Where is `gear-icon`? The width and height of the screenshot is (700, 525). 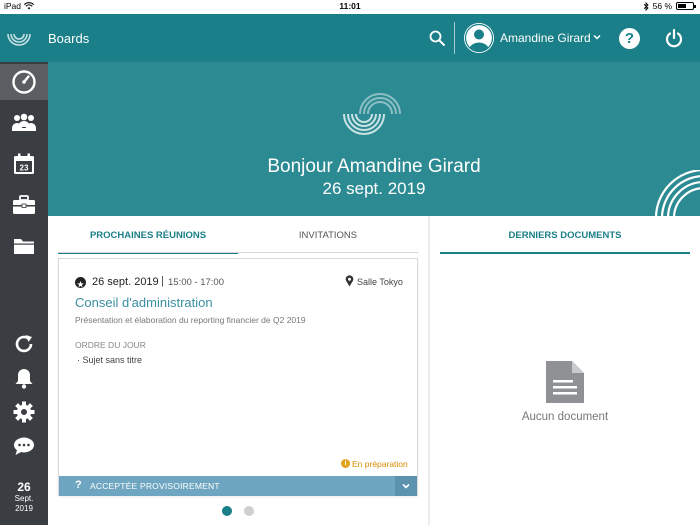 gear-icon is located at coordinates (24, 412).